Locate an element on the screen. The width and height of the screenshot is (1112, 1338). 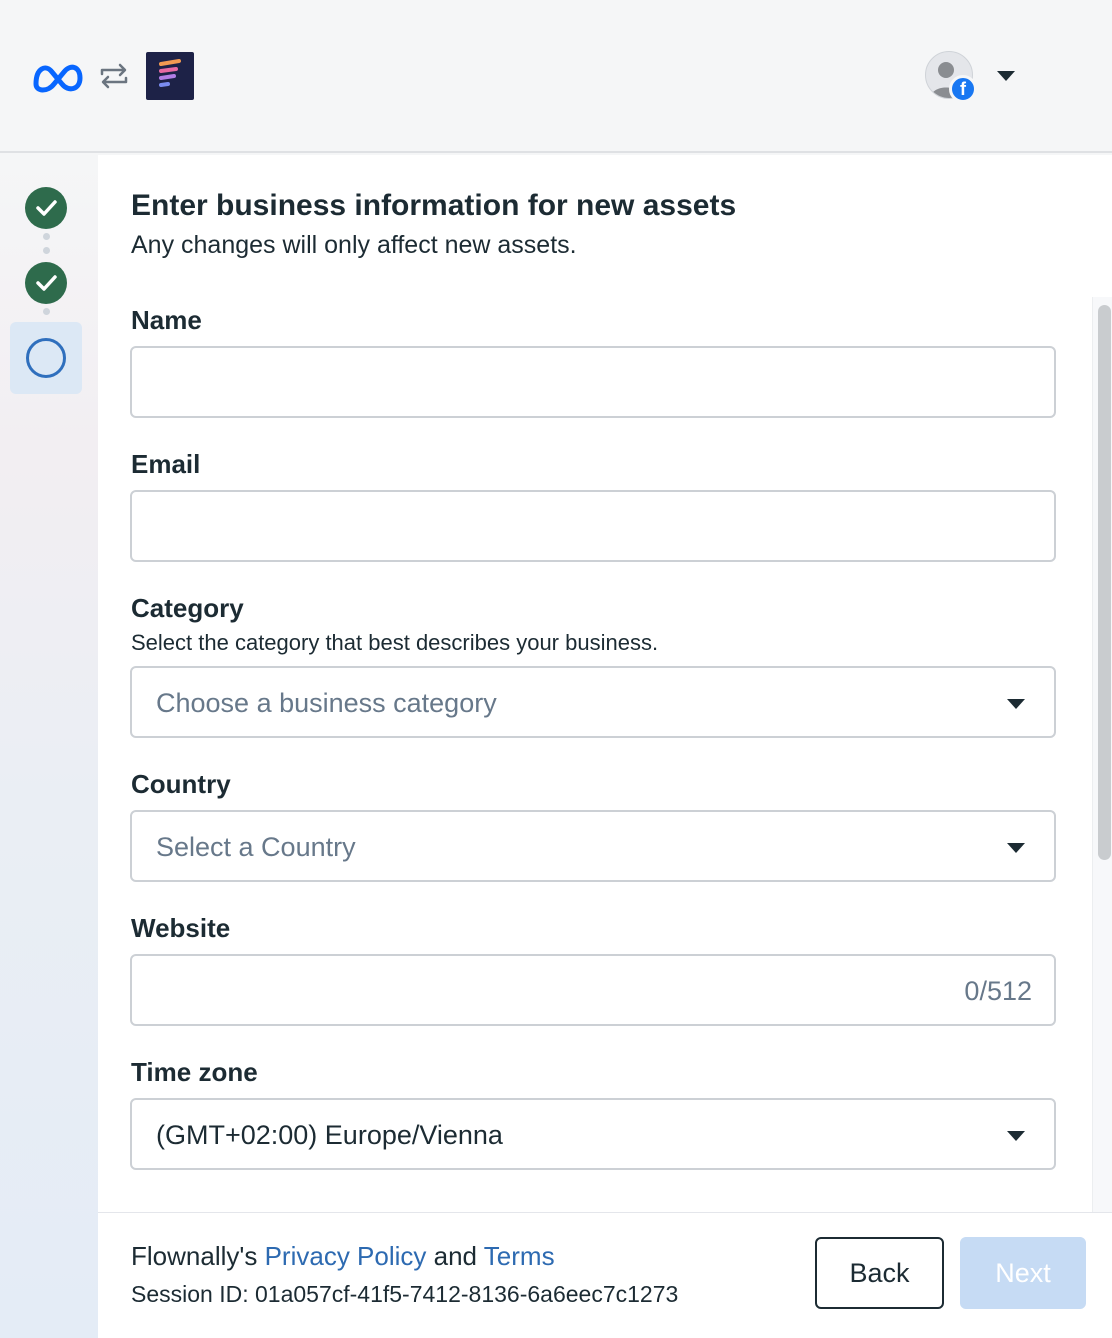
website-label: Website is located at coordinates (181, 928).